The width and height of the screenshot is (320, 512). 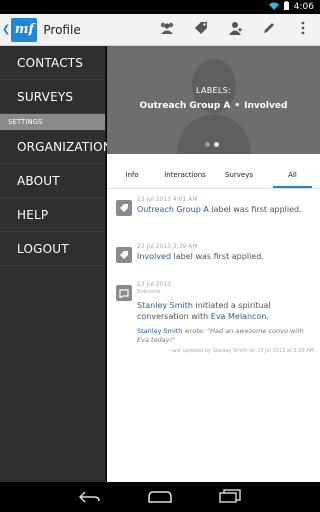 What do you see at coordinates (154, 284) in the screenshot?
I see `feed-date: 23 Jul 2013` at bounding box center [154, 284].